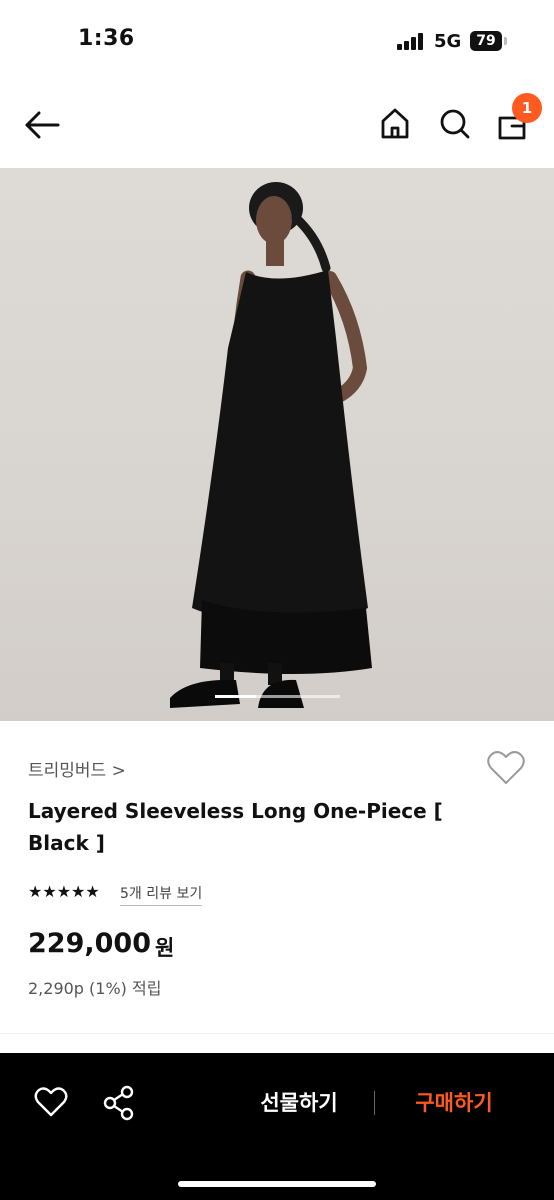 The height and width of the screenshot is (1200, 554). Describe the element at coordinates (527, 108) in the screenshot. I see `cart-count-badge: 1` at that location.